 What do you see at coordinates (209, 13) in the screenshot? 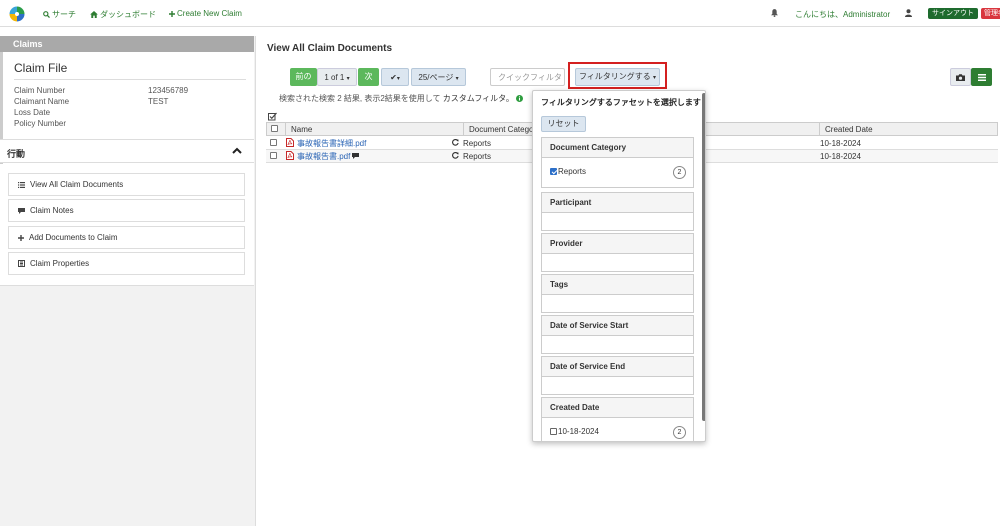
I see `nav-create-claim-label: Create New Claim` at bounding box center [209, 13].